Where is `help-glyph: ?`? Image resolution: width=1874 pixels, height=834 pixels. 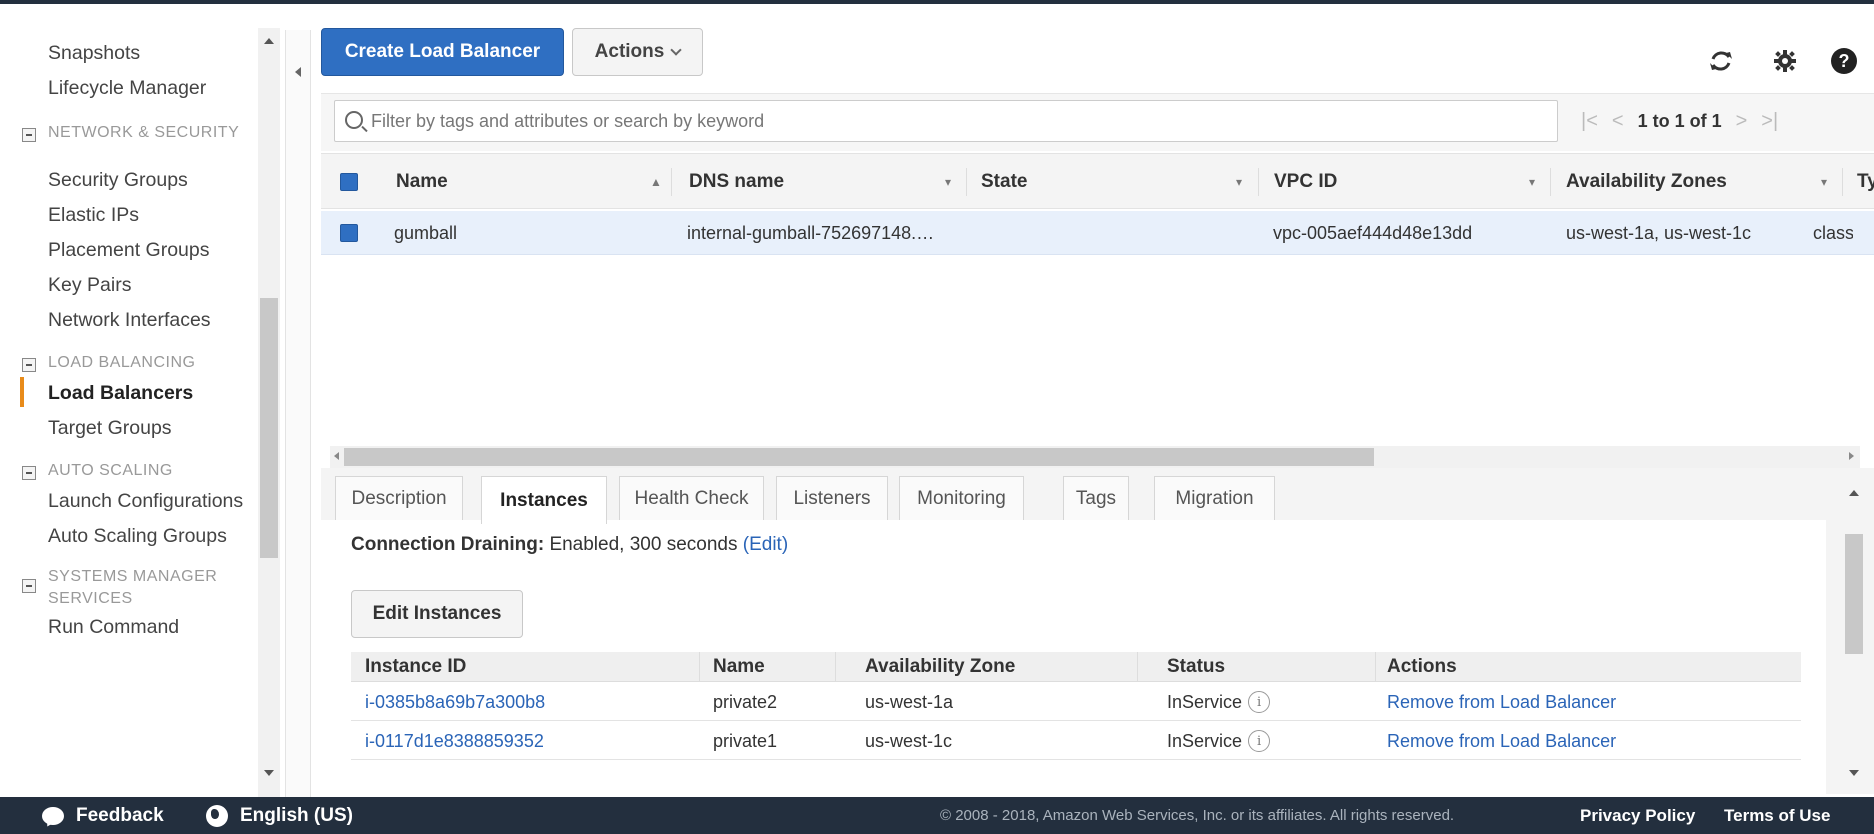
help-glyph: ? is located at coordinates (1844, 61).